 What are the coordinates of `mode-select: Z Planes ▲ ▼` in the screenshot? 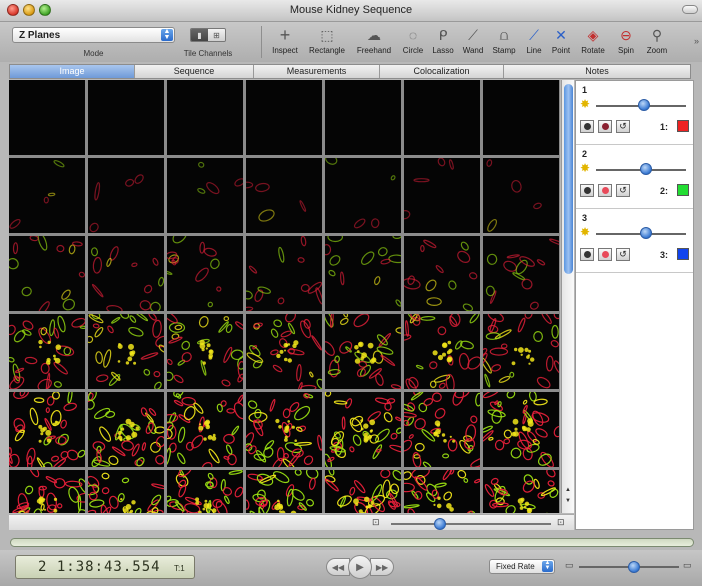 It's located at (93, 35).